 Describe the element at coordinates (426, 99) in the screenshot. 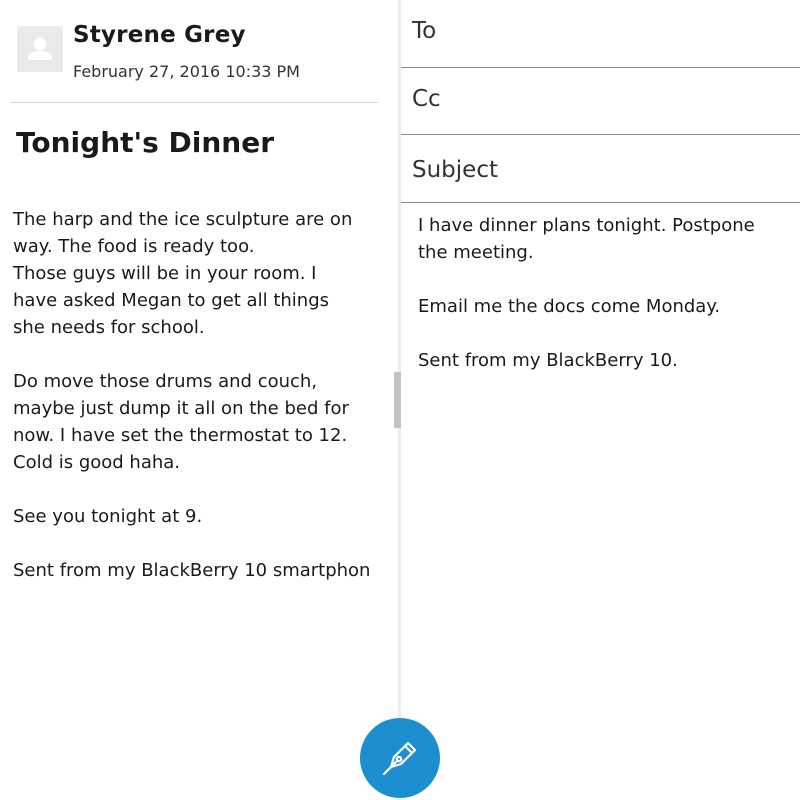

I see `cc-field-label: Cc` at that location.